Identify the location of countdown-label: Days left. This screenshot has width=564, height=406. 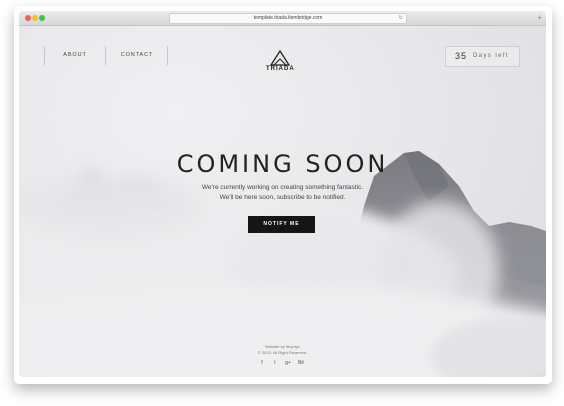
(491, 56).